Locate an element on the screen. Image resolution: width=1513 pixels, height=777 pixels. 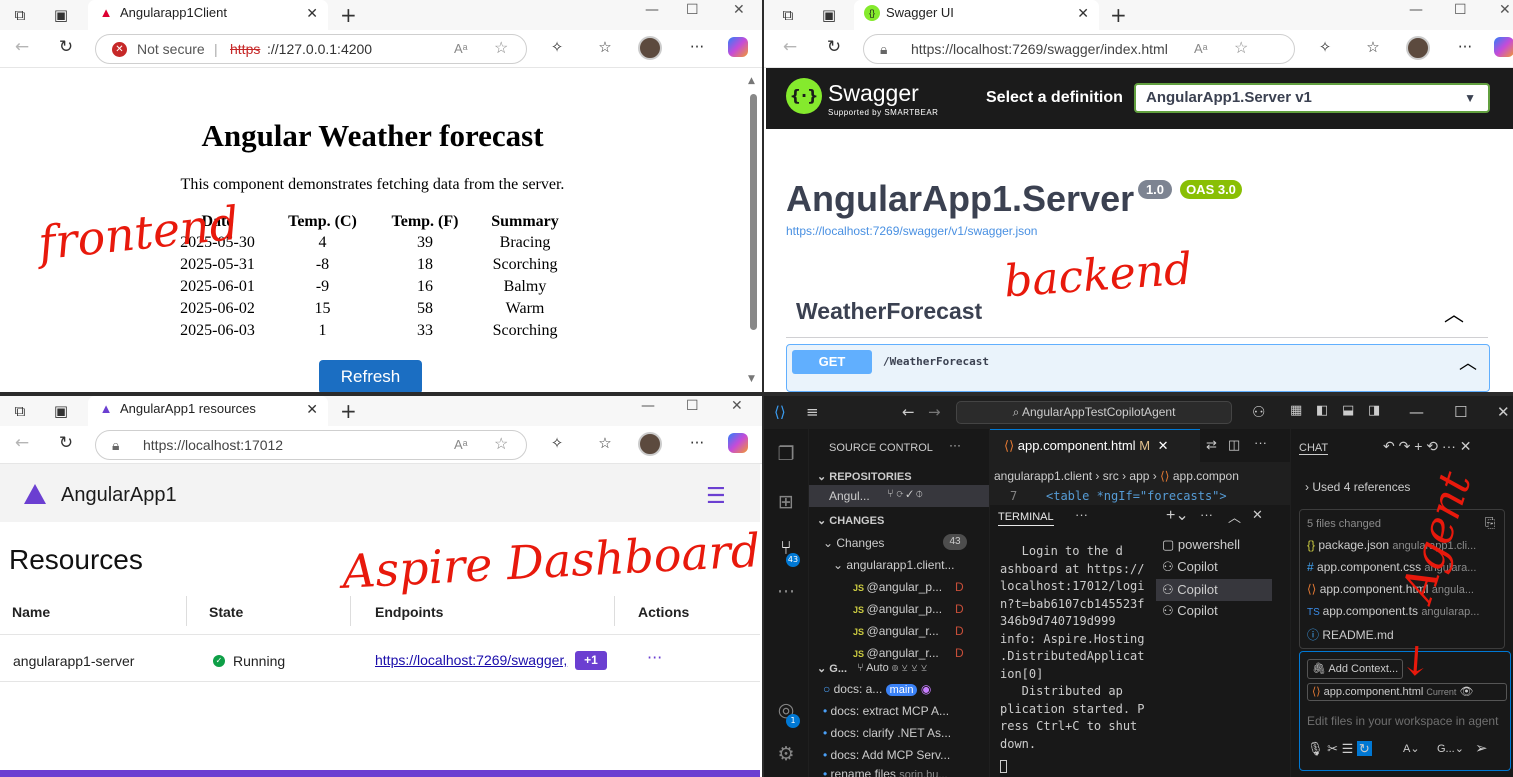
eye-icon: 👁︎ is located at coordinates (1466, 692).